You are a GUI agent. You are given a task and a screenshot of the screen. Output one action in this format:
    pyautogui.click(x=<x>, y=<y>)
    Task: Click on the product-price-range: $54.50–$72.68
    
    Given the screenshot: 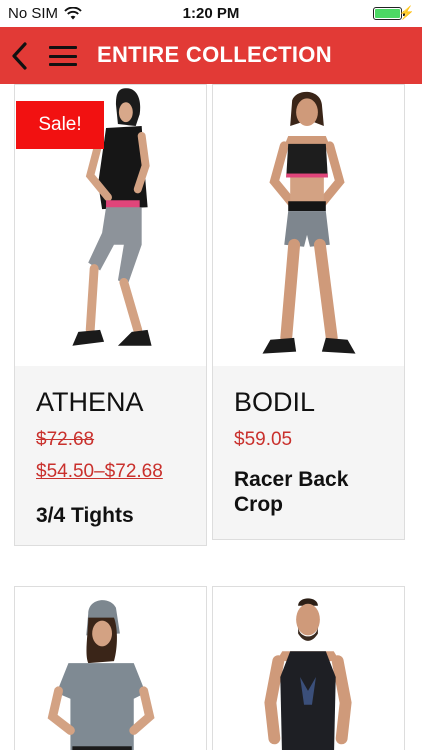 What is the action you would take?
    pyautogui.click(x=99, y=472)
    